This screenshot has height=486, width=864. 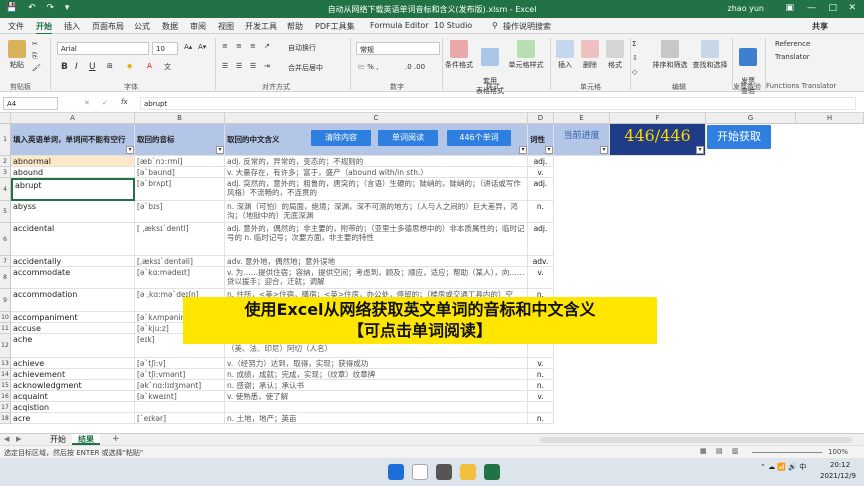 What do you see at coordinates (479, 138) in the screenshot?
I see `word-count-button: 446个单词` at bounding box center [479, 138].